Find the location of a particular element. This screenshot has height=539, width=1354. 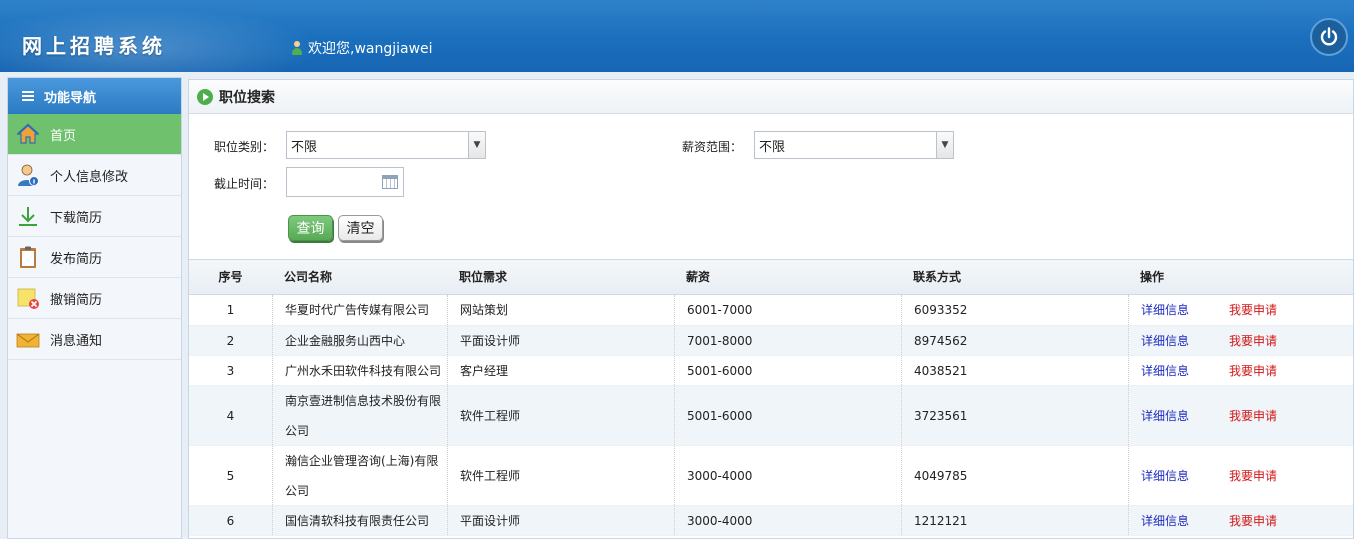

company-name: 国信清软科技有限责任公司 is located at coordinates (359, 520).